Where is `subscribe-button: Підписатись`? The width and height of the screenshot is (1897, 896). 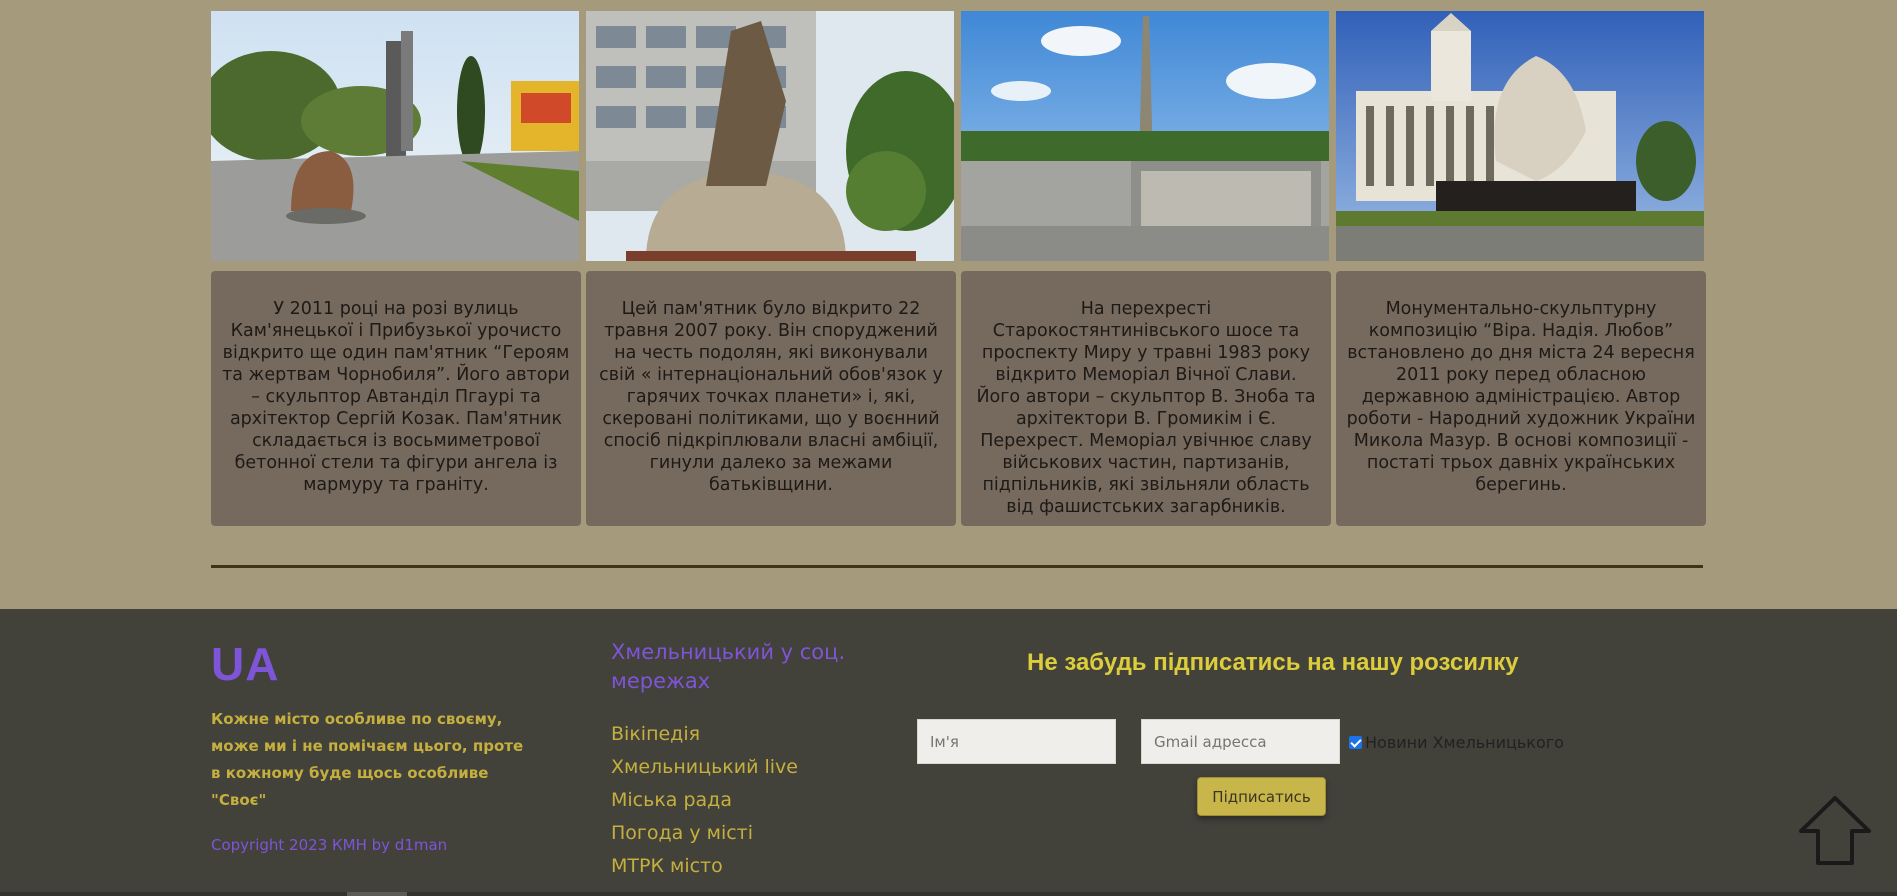
subscribe-button: Підписатись is located at coordinates (1261, 796).